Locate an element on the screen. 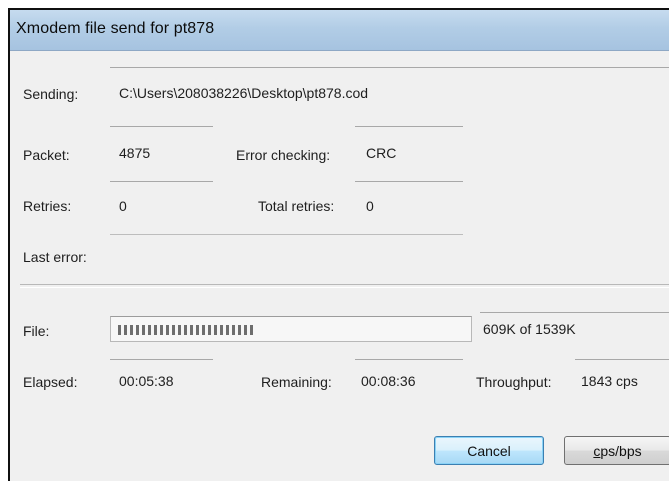  throughput-label: Throughput: is located at coordinates (514, 382).